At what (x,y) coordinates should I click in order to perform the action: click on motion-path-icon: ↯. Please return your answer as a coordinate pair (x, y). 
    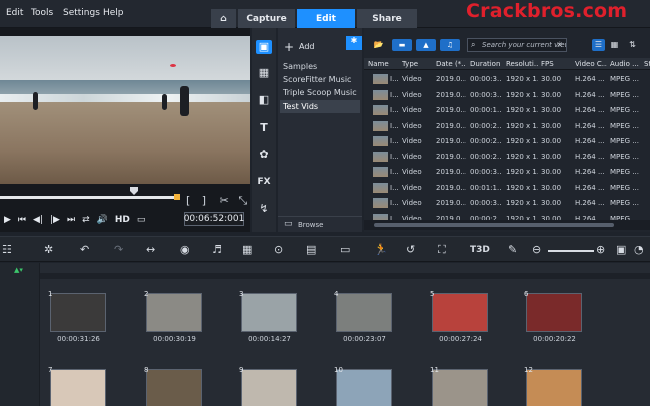
    Looking at the image, I should click on (264, 209).